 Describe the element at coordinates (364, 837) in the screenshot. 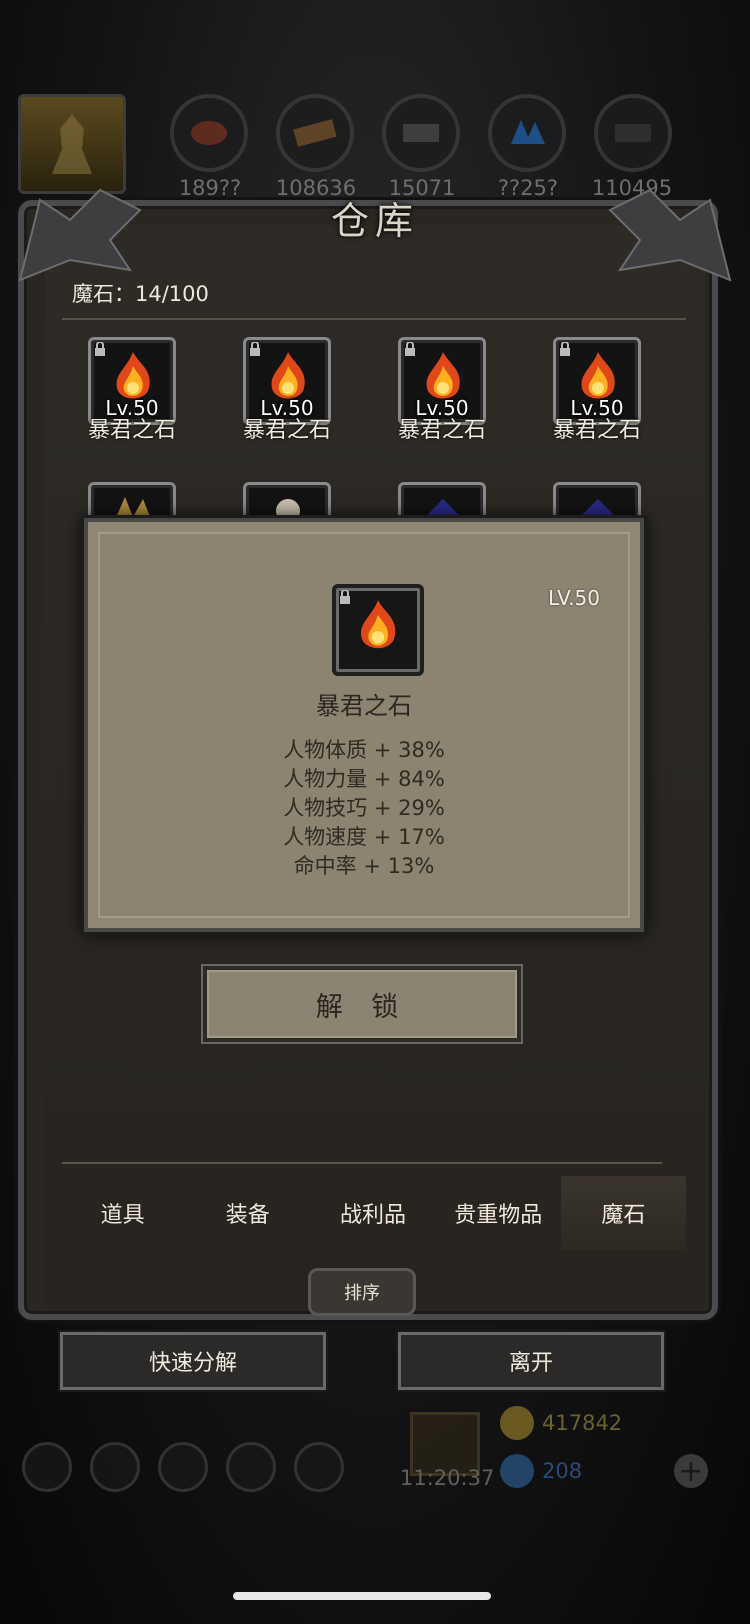

I see `stat-line: 人物速度 + 17%` at that location.